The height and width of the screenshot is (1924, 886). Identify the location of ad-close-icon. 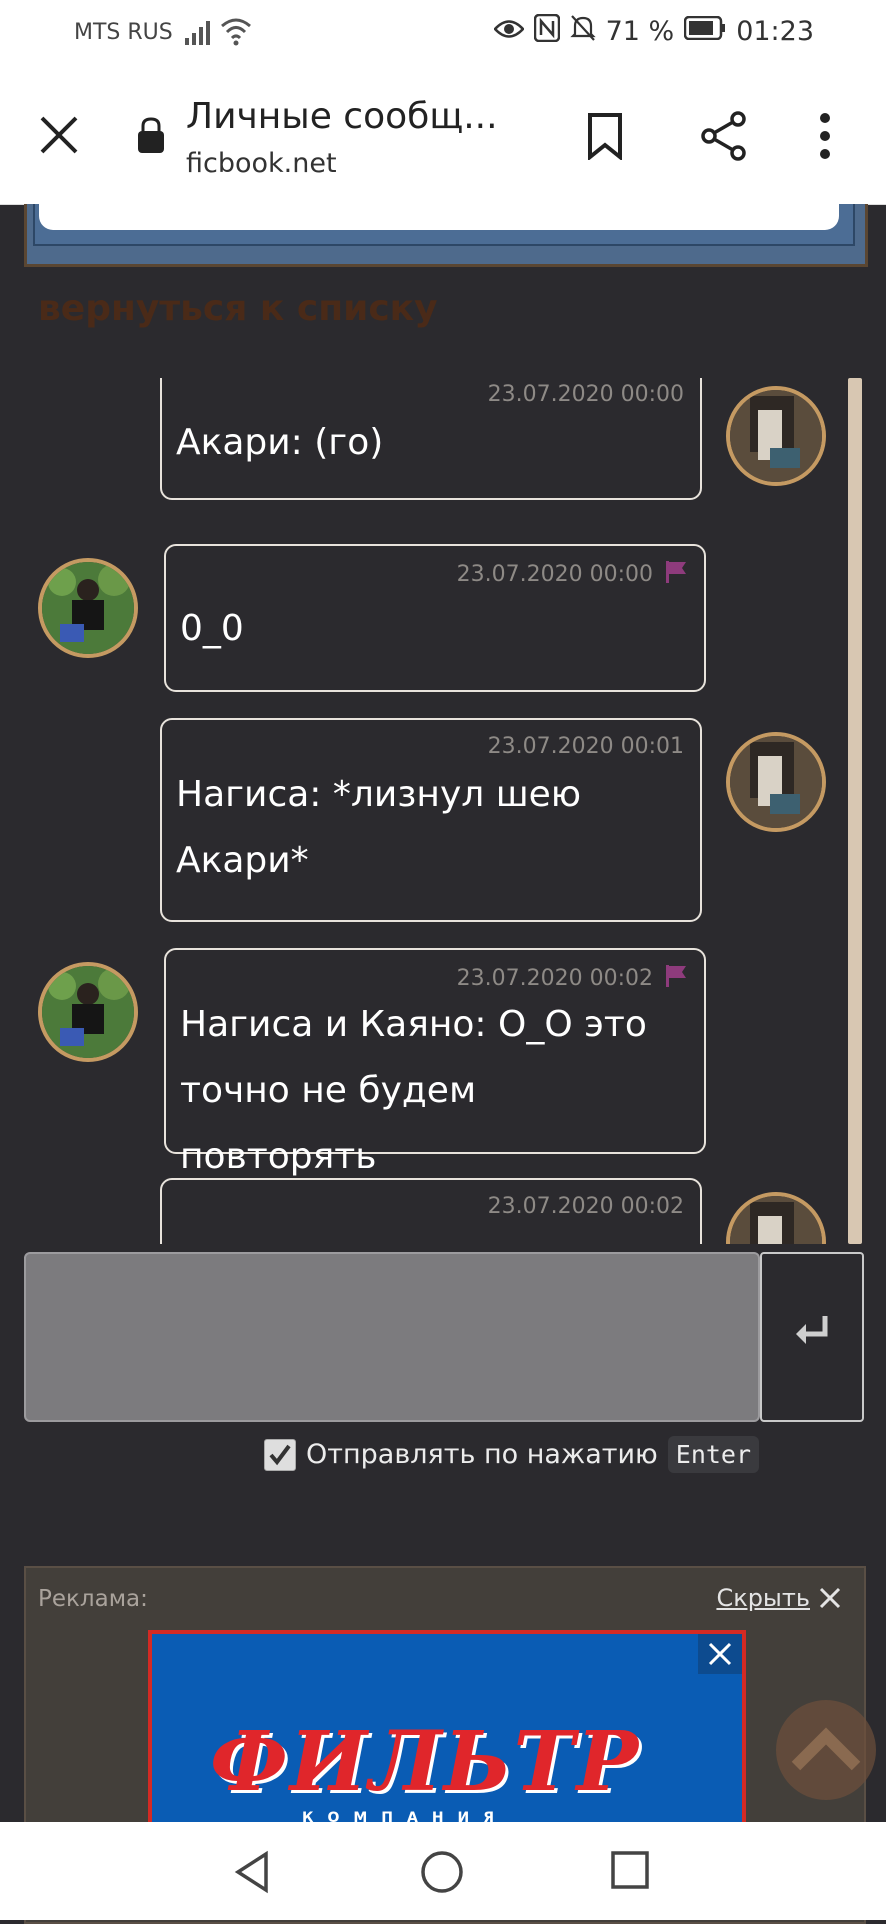
(720, 1654).